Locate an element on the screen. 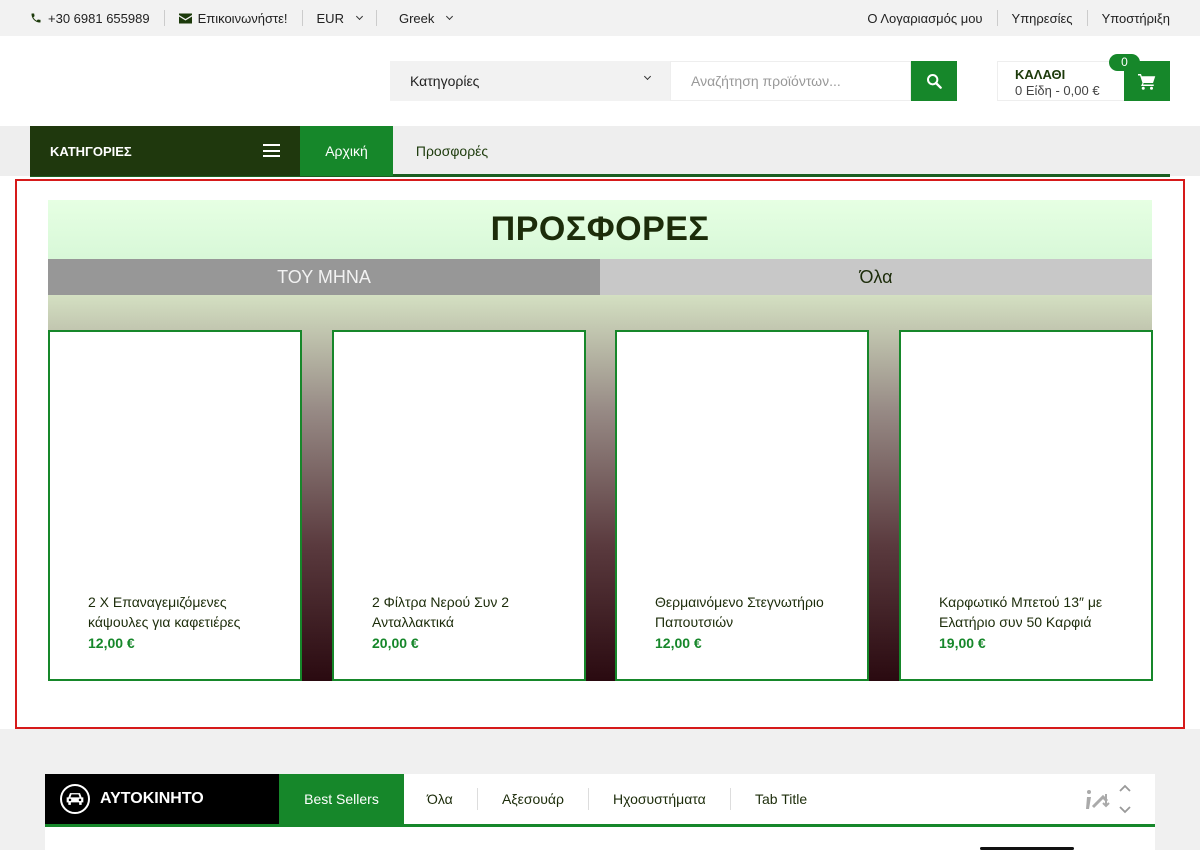 This screenshot has height=850, width=1200. envelope-icon is located at coordinates (185, 18).